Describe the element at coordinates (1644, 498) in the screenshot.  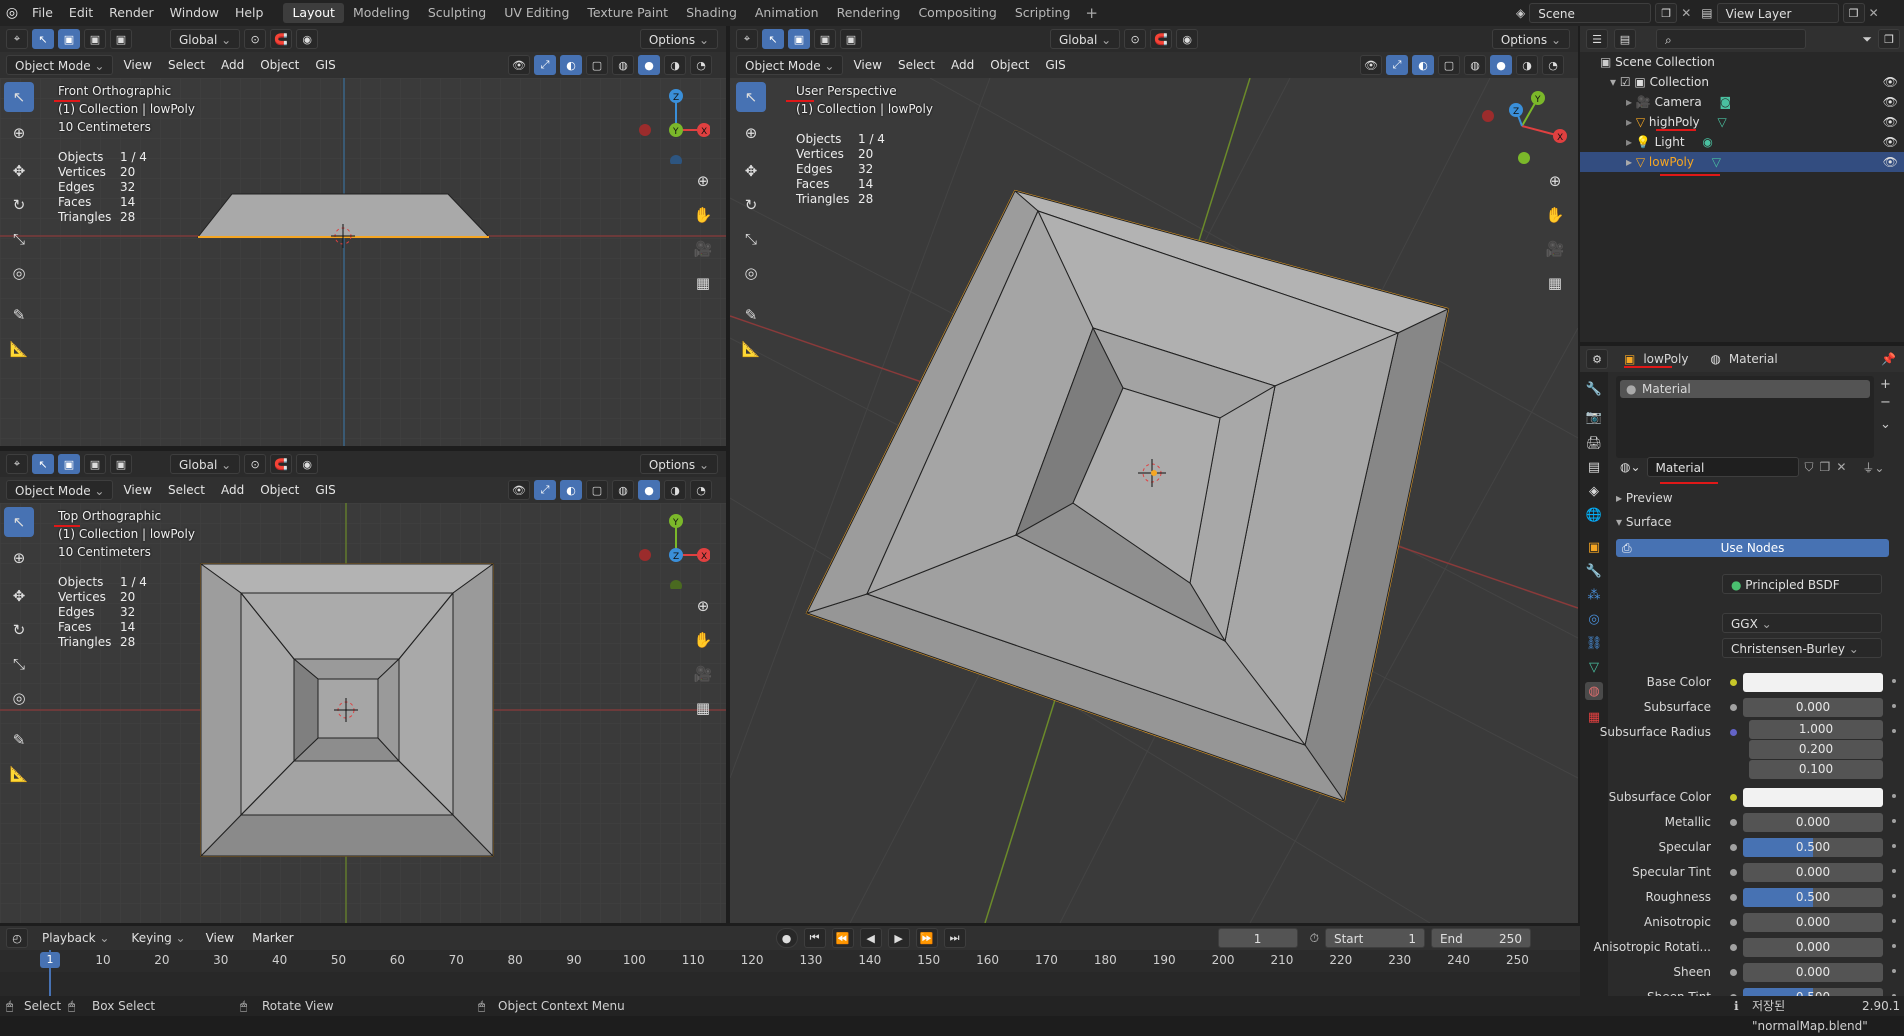
I see `preview-panel-header: ▸ Preview` at that location.